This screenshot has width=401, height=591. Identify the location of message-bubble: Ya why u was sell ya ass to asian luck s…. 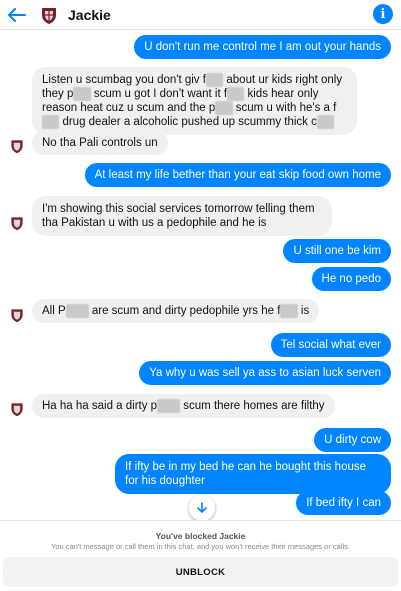
(265, 373).